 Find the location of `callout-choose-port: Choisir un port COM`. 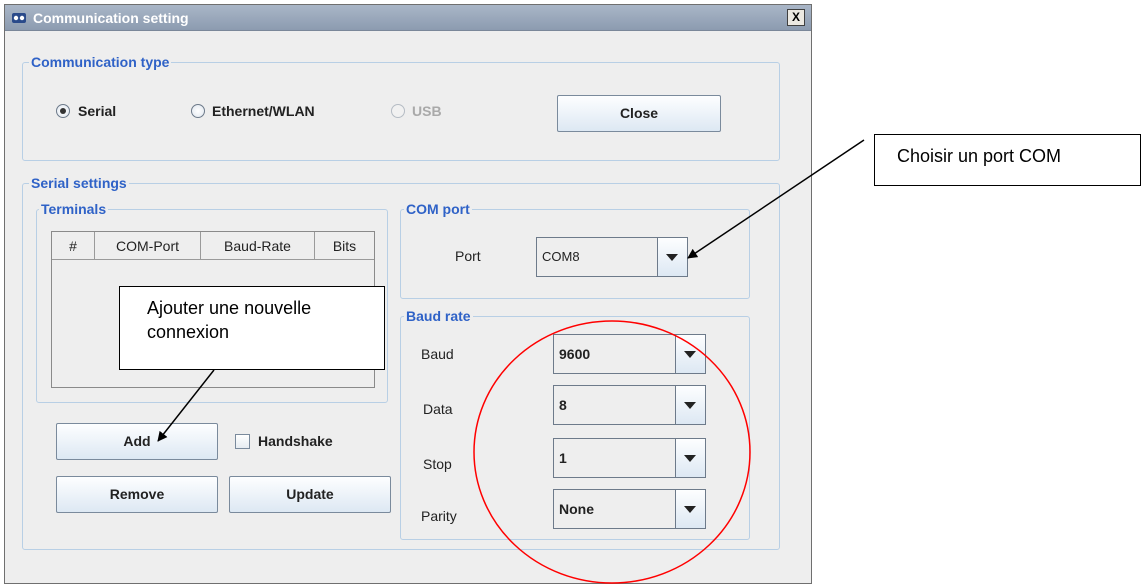

callout-choose-port: Choisir un port COM is located at coordinates (1007, 160).